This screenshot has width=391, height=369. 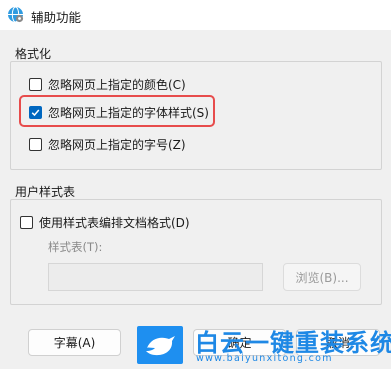 What do you see at coordinates (75, 247) in the screenshot?
I see `stylesheet-field-label: 样式表(T):` at bounding box center [75, 247].